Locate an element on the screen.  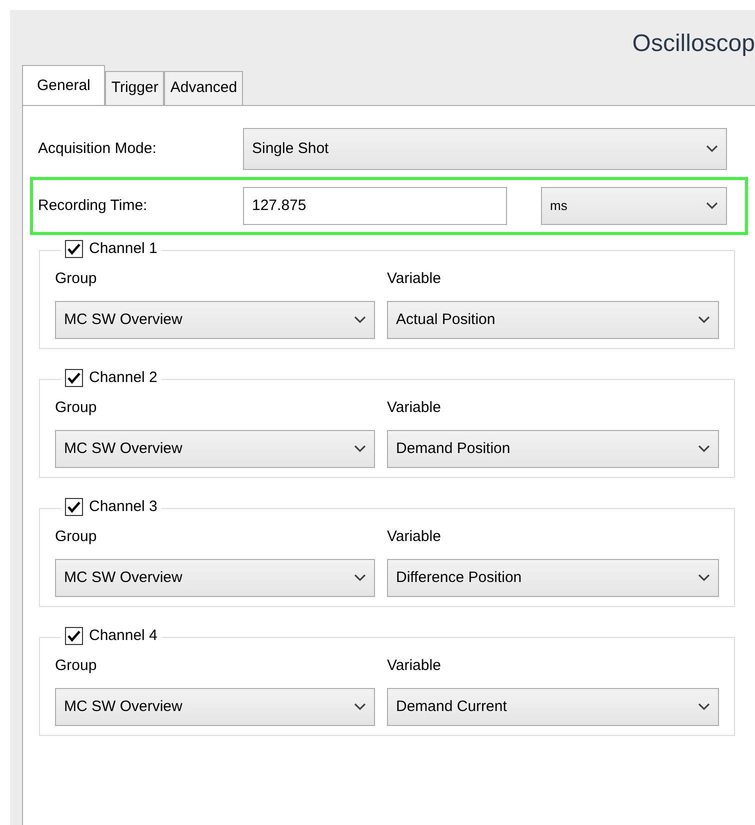
variable-dropdown: Actual Position is located at coordinates (553, 319).